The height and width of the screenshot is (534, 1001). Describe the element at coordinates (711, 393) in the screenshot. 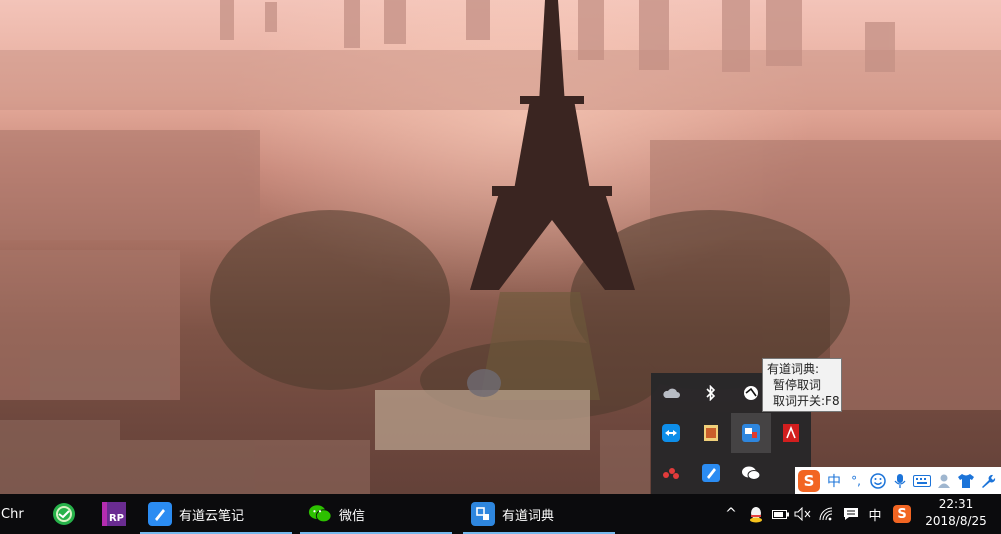

I see `bluetooth-icon` at that location.